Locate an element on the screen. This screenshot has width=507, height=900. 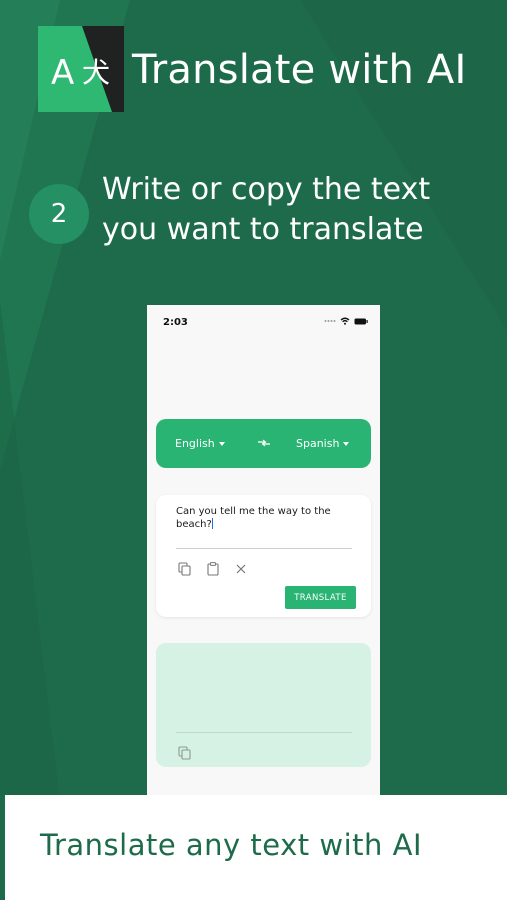
clear-icon is located at coordinates (241, 569).